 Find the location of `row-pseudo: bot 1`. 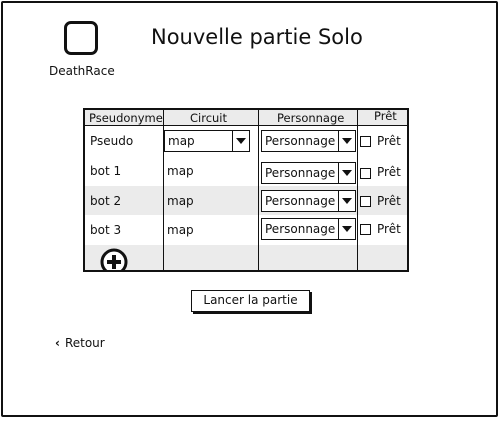

row-pseudo: bot 1 is located at coordinates (106, 171).